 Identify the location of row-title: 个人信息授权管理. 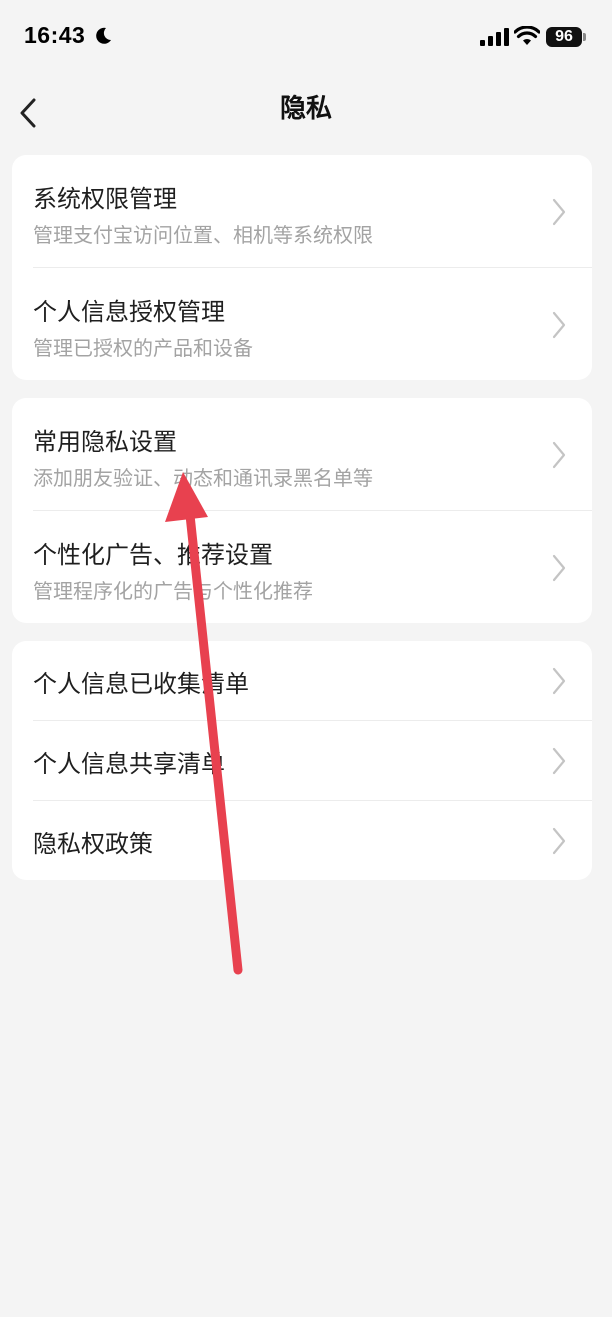
(129, 312).